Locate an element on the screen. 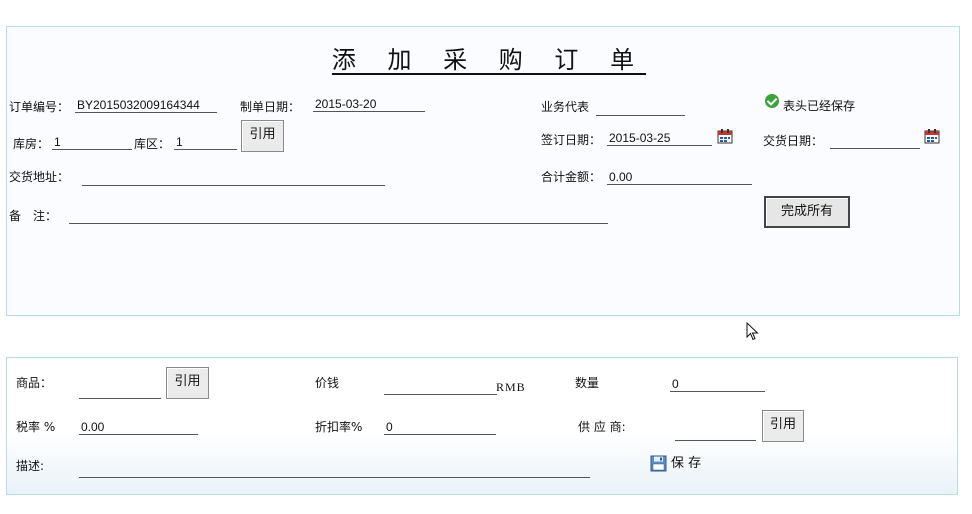 The height and width of the screenshot is (514, 972). make-date-label: 制单日期： is located at coordinates (270, 107).